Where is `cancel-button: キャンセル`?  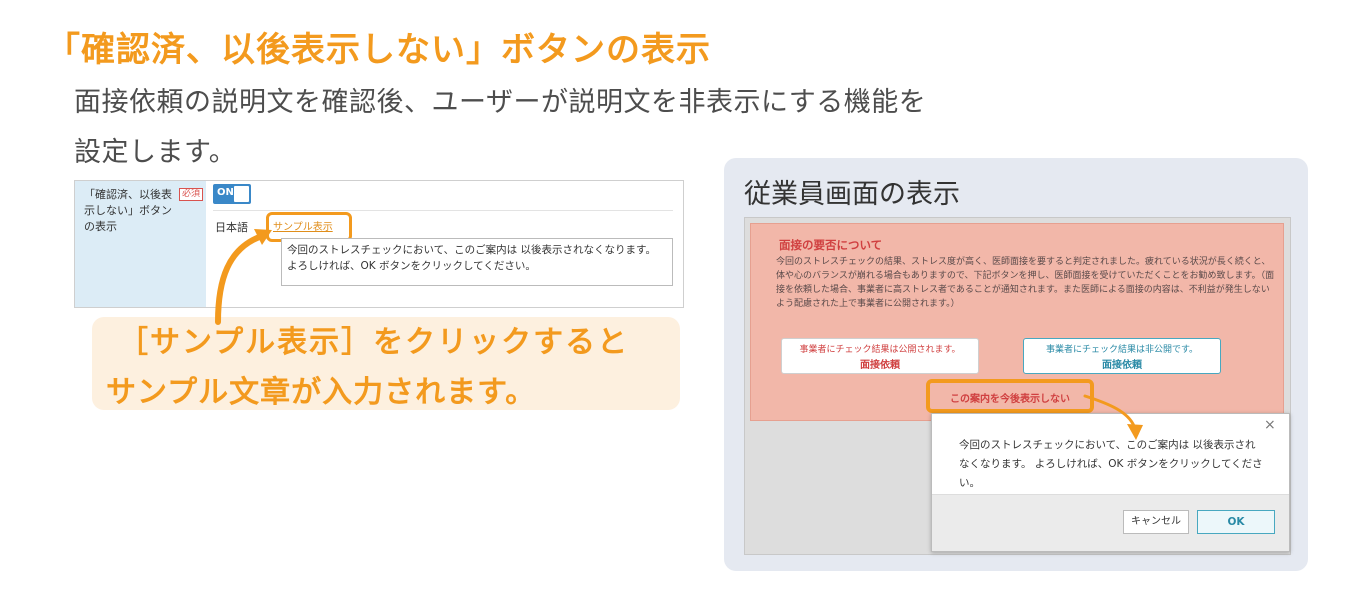 cancel-button: キャンセル is located at coordinates (1156, 522).